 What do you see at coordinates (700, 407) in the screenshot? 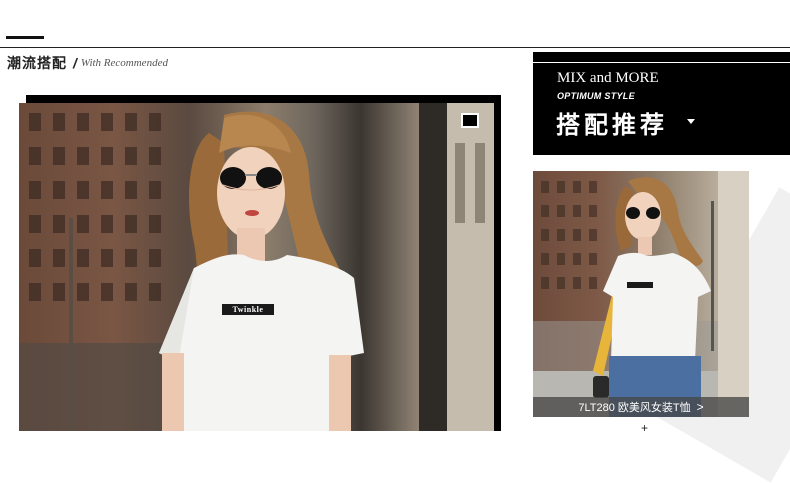
I see `chevron-right-icon: >` at bounding box center [700, 407].